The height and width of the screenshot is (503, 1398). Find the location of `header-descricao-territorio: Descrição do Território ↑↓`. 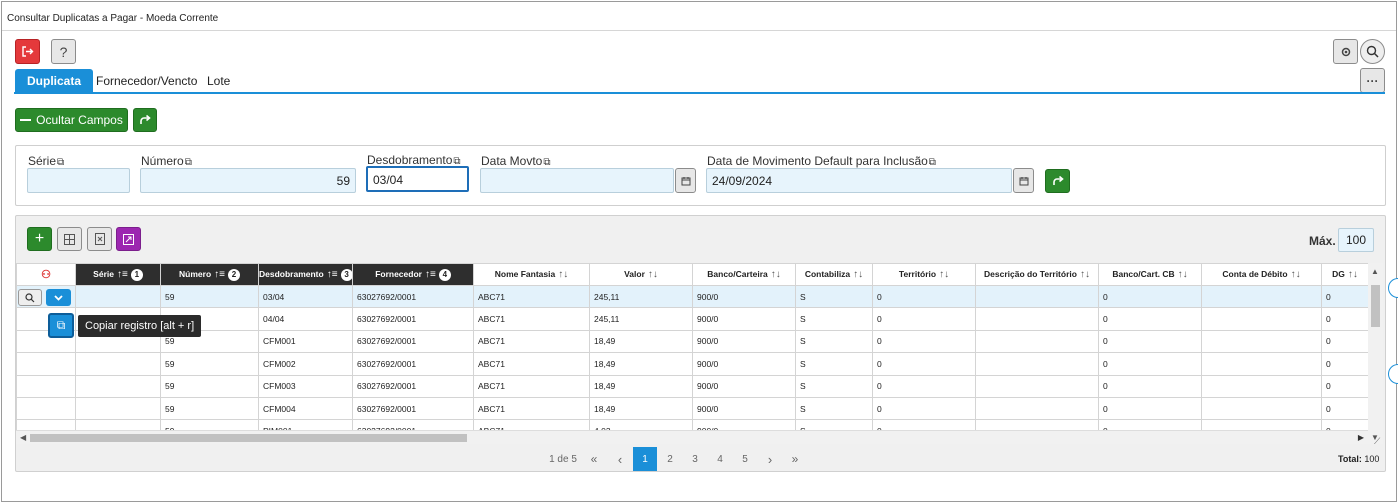

header-descricao-territorio: Descrição do Território ↑↓ is located at coordinates (1037, 274).